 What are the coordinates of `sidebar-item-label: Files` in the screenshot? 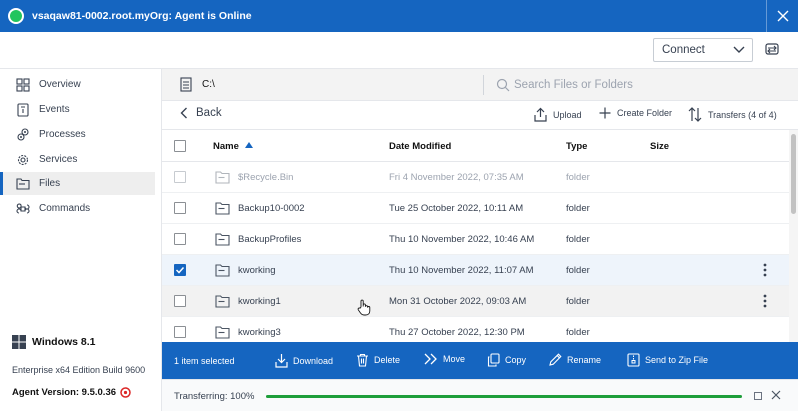 It's located at (50, 183).